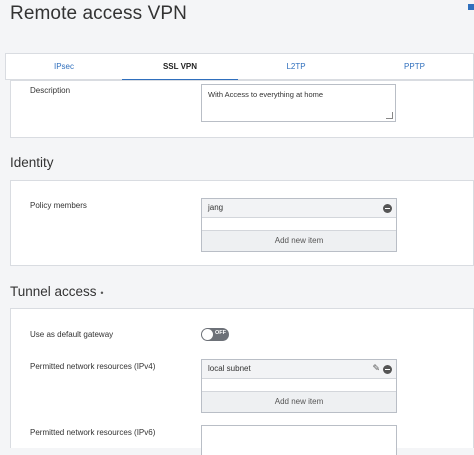  I want to click on toggle-knob, so click(207, 334).